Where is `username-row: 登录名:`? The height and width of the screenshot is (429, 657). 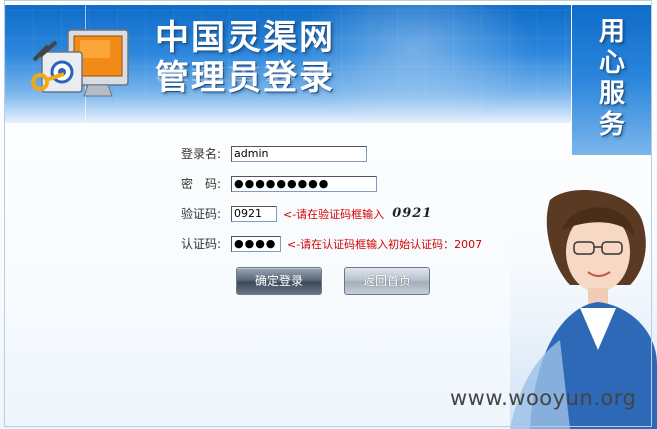
username-row: 登录名: is located at coordinates (274, 153).